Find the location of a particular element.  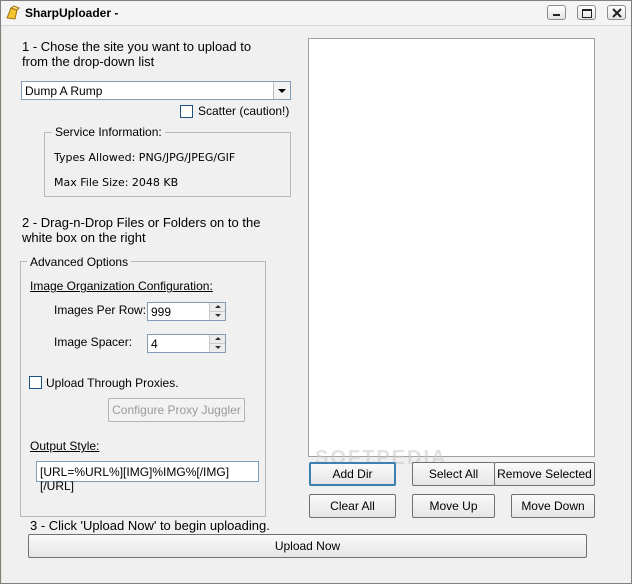

image-spacer-down-button is located at coordinates (217, 348).